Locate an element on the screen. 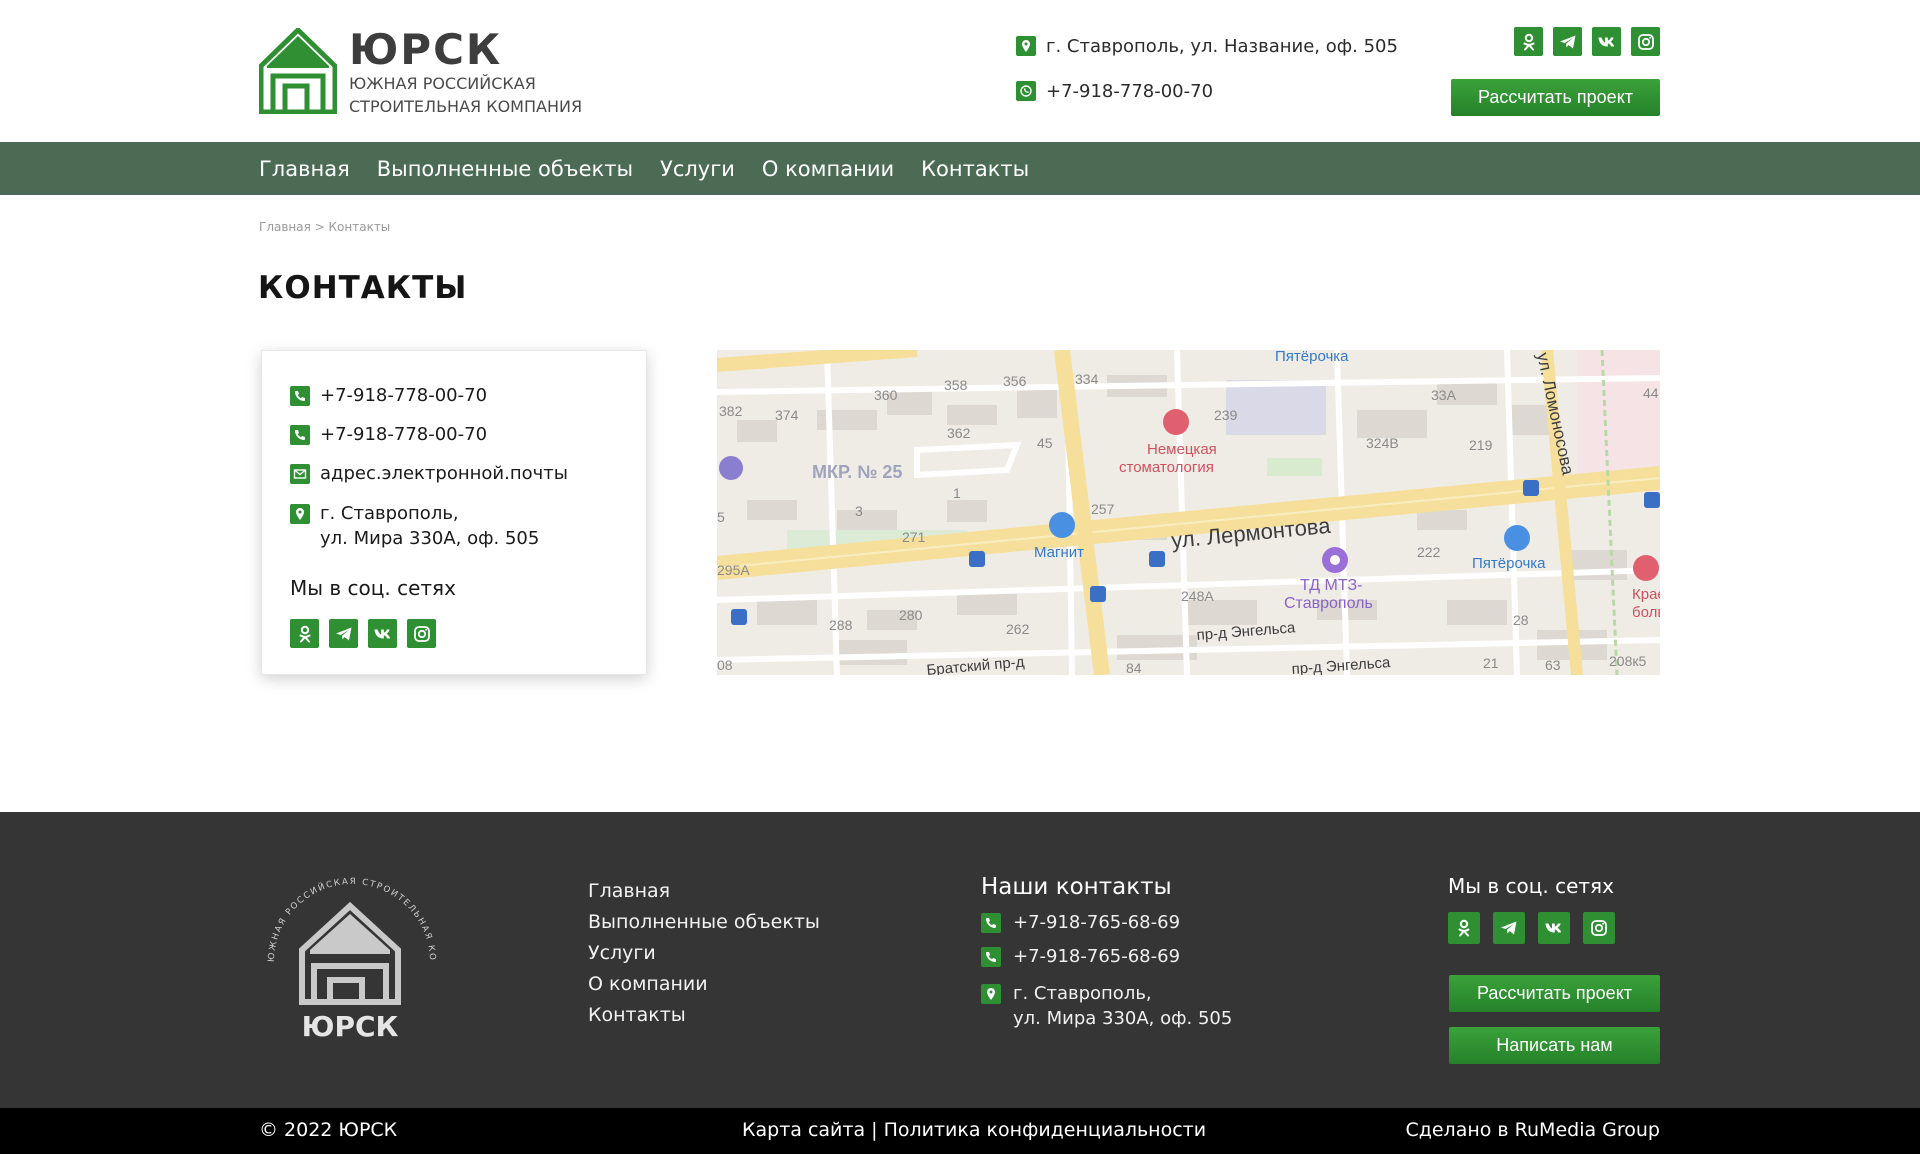 This screenshot has width=1920, height=1154. nav-item-home: Главная is located at coordinates (304, 169).